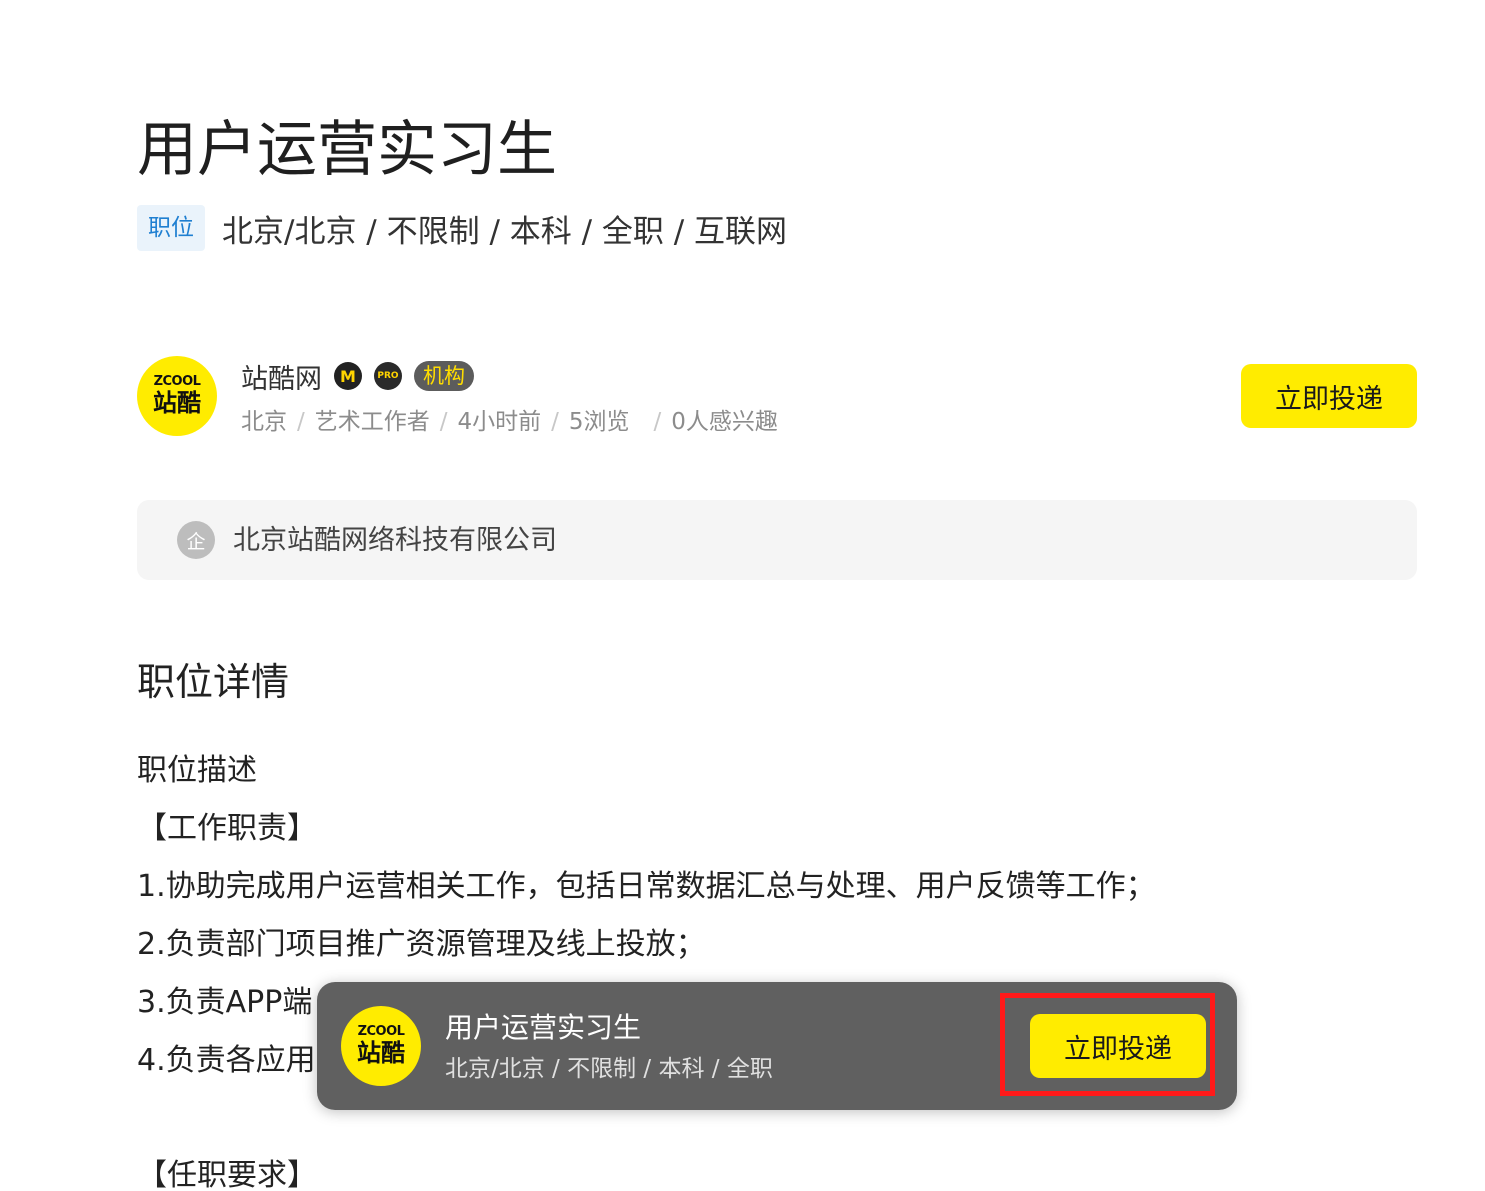  Describe the element at coordinates (227, 1174) in the screenshot. I see `desc-line: 【任职要求】` at that location.